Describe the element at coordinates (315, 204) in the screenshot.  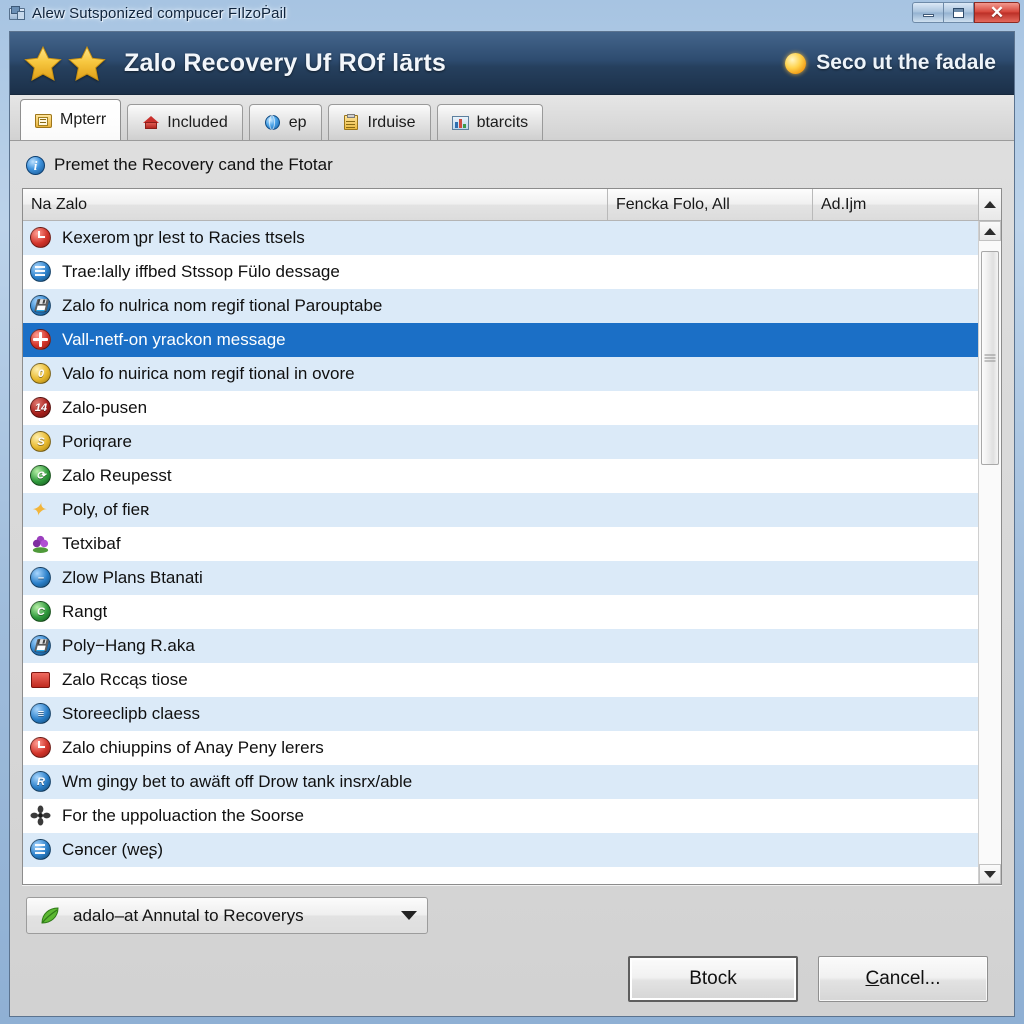
I see `column-header-name: Na Zalo` at that location.